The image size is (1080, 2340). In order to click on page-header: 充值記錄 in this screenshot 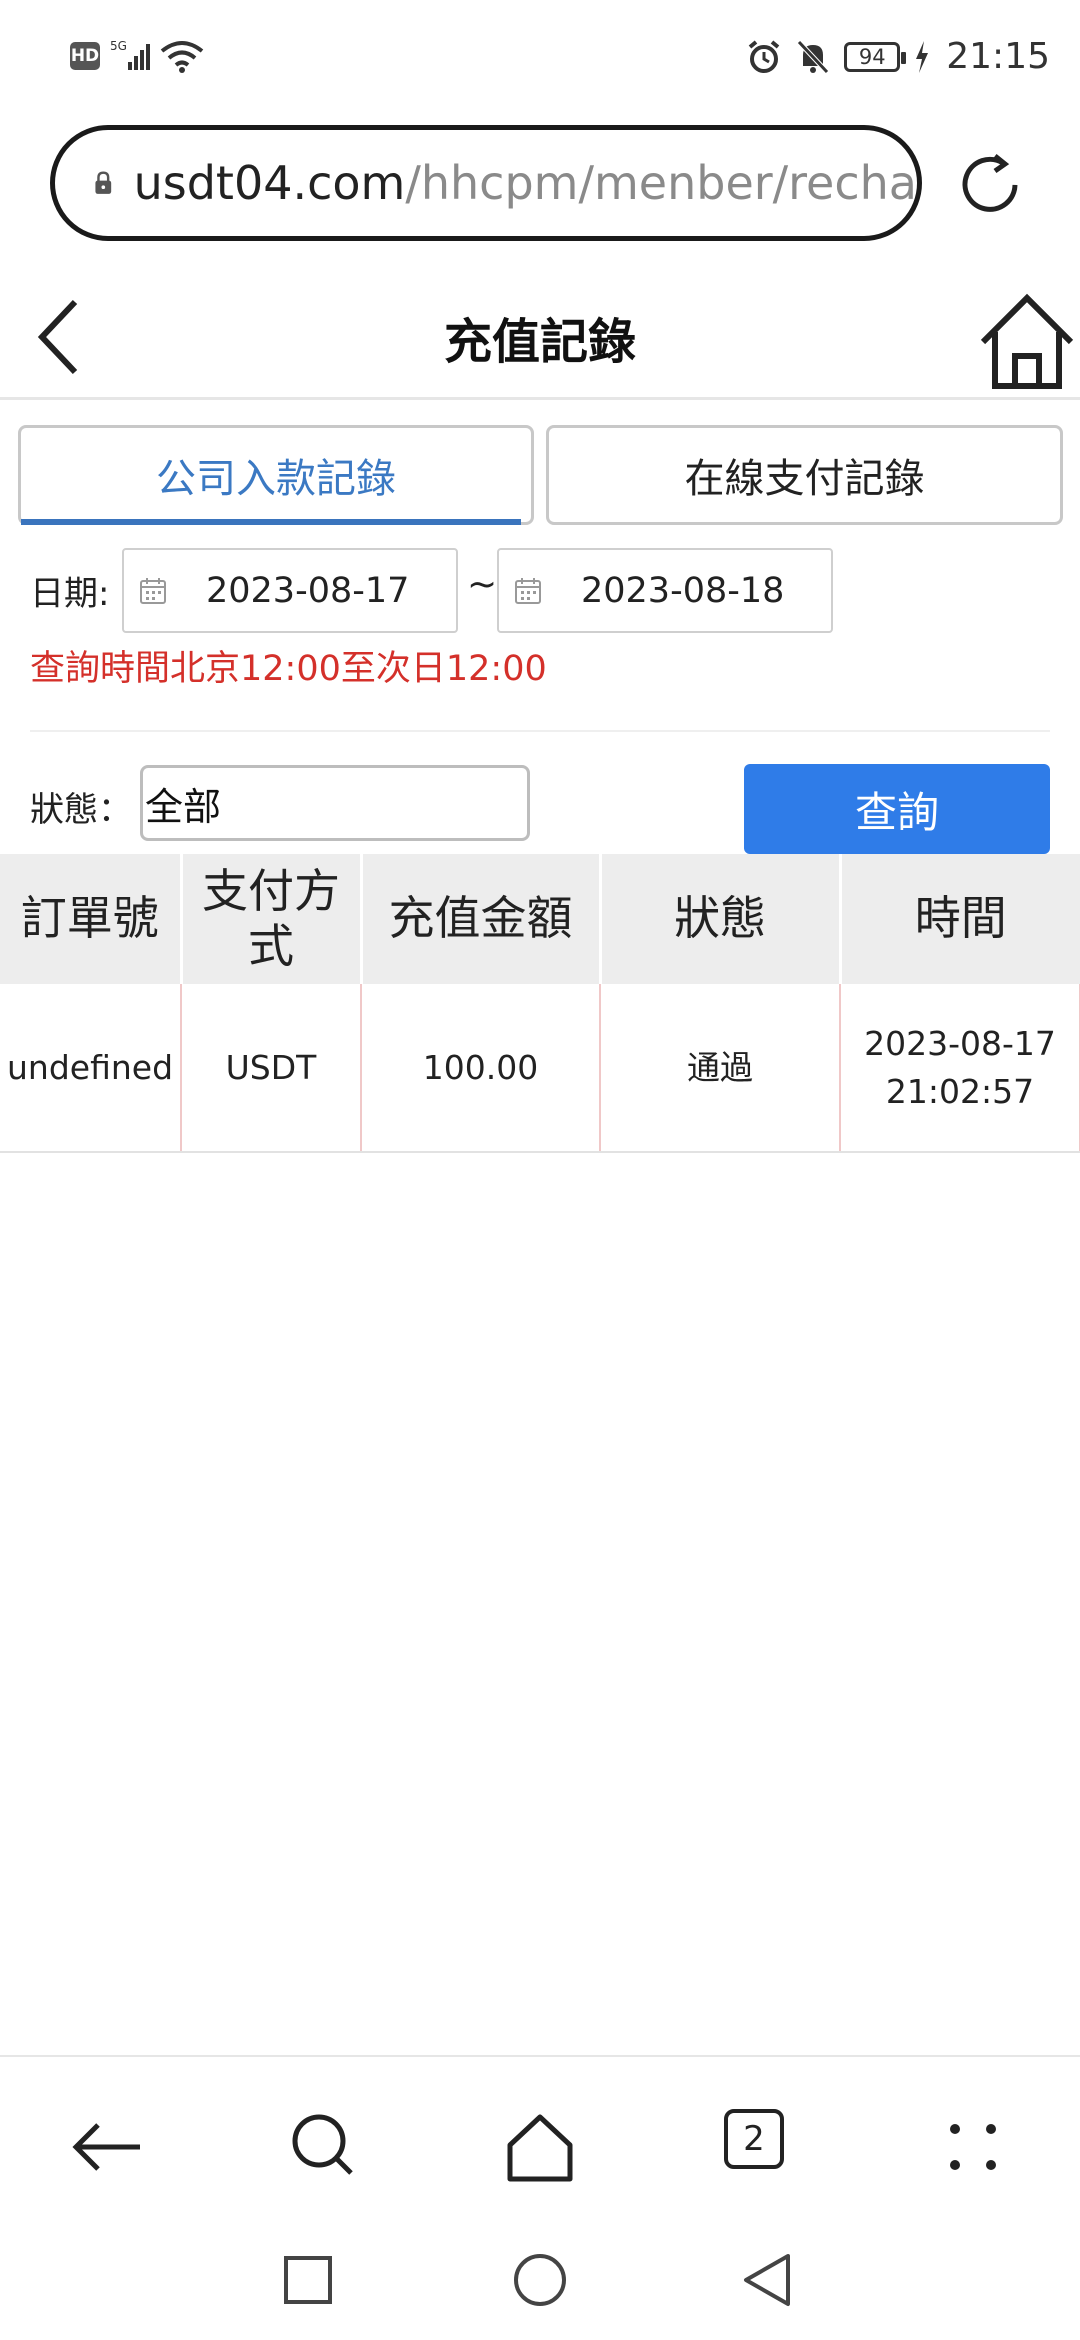, I will do `click(540, 335)`.